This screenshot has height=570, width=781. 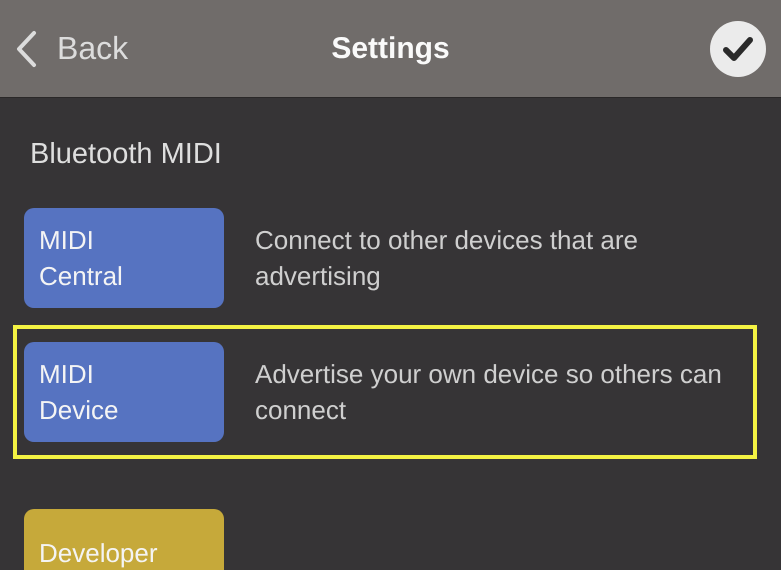 I want to click on option-description: Advertise your own device so others can connect, so click(x=489, y=392).